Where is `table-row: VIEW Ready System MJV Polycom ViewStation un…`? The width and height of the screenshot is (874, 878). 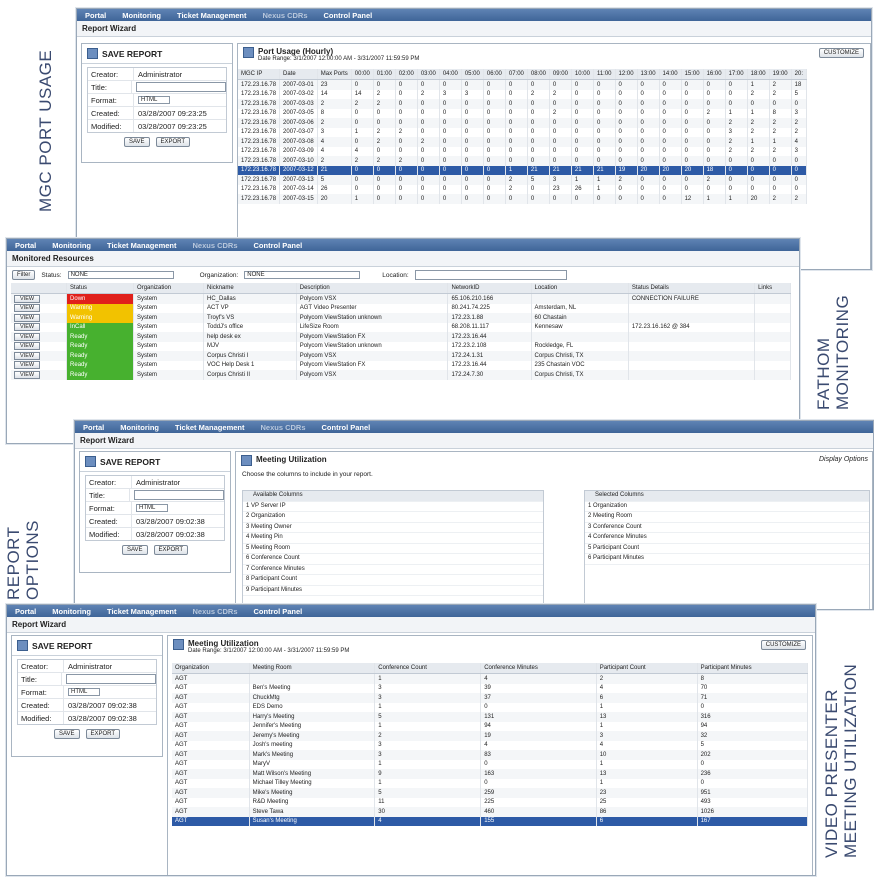
table-row: VIEW Ready System MJV Polycom ViewStation un… is located at coordinates (401, 346).